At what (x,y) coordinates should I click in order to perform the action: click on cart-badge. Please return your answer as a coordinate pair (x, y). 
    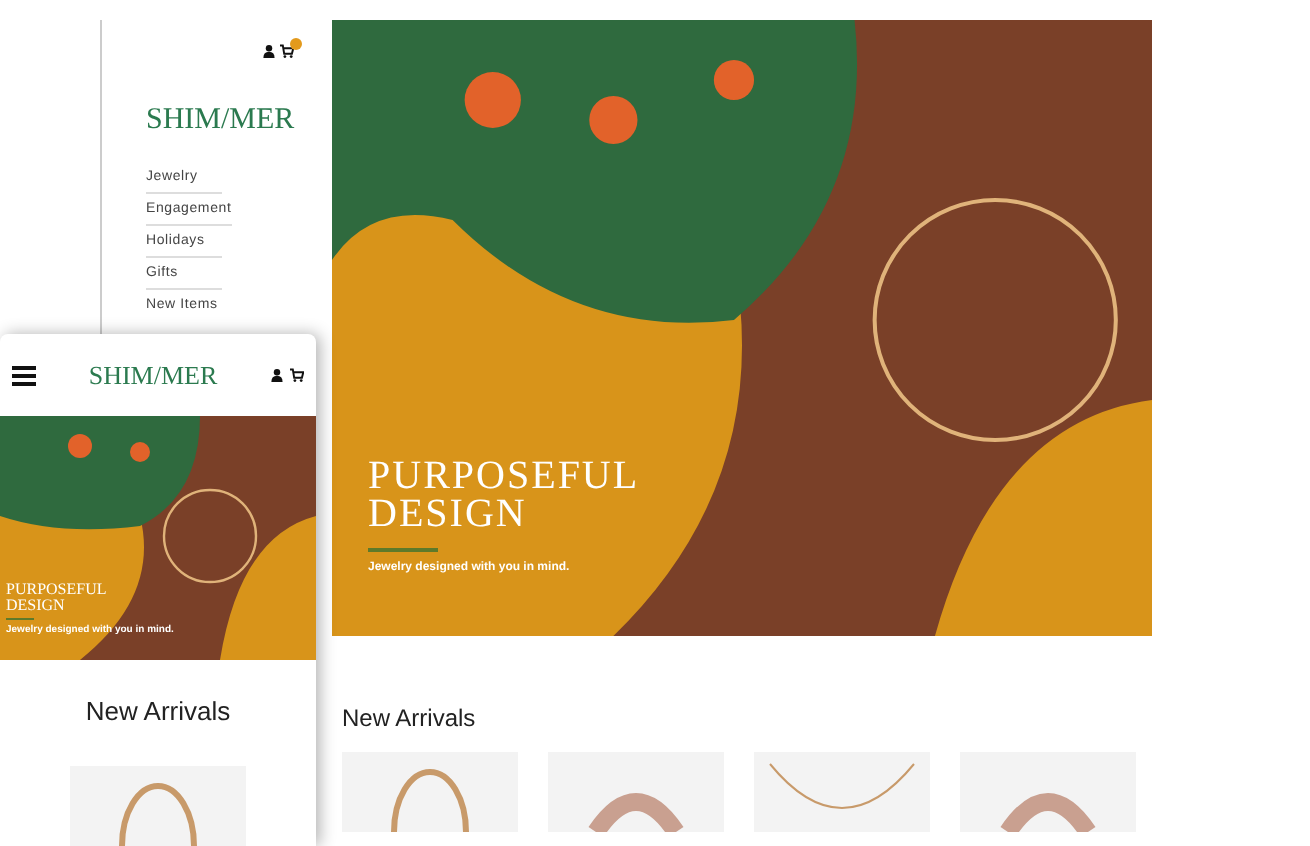
    Looking at the image, I should click on (296, 44).